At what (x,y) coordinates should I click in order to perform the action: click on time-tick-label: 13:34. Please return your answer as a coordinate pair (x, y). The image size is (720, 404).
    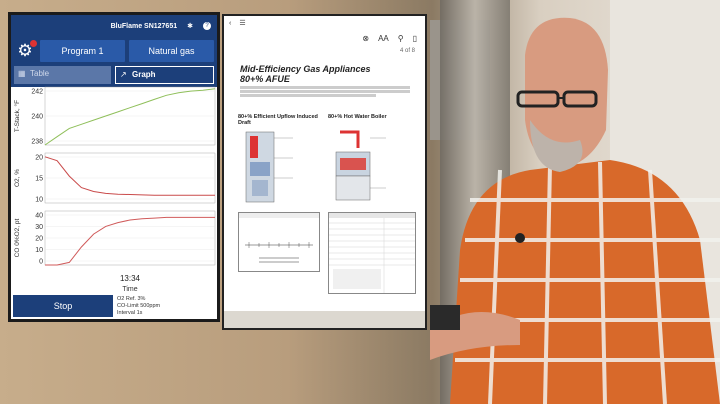
    Looking at the image, I should click on (130, 278).